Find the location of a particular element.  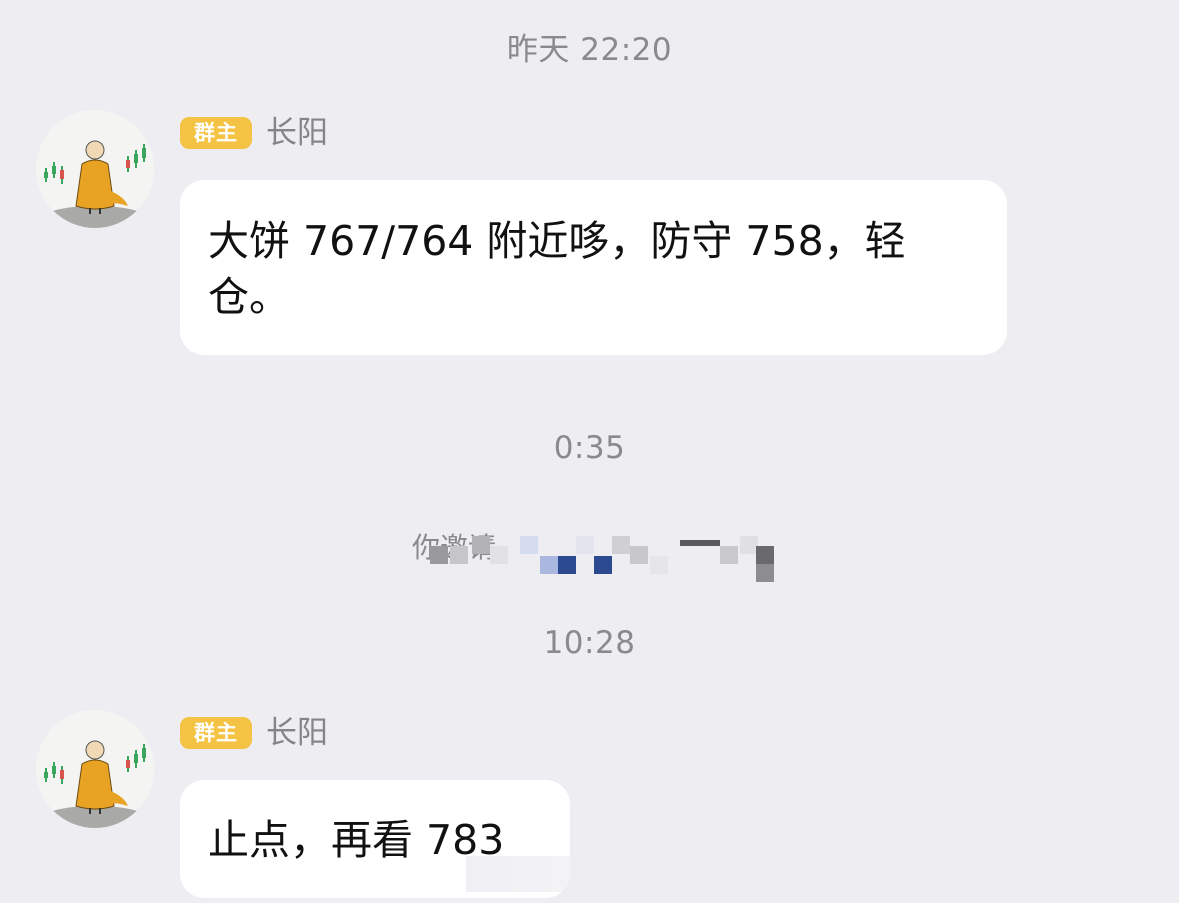

timestamp-1028: 10:28 is located at coordinates (589, 643).